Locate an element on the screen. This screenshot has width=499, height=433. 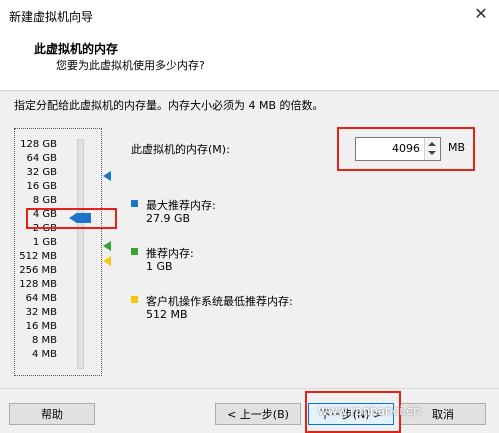
tick-label: 128 GB is located at coordinates (38, 144).